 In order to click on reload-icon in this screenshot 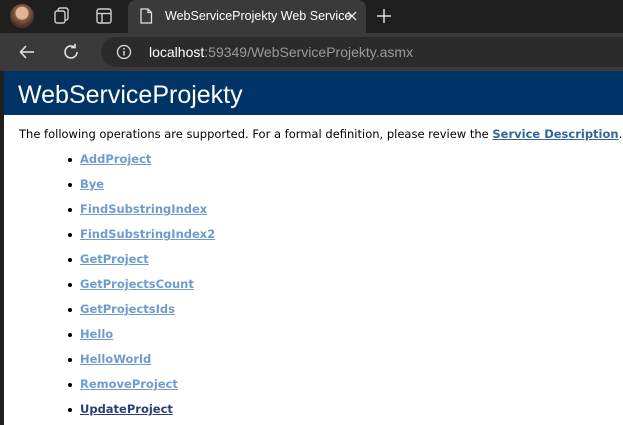, I will do `click(71, 52)`.